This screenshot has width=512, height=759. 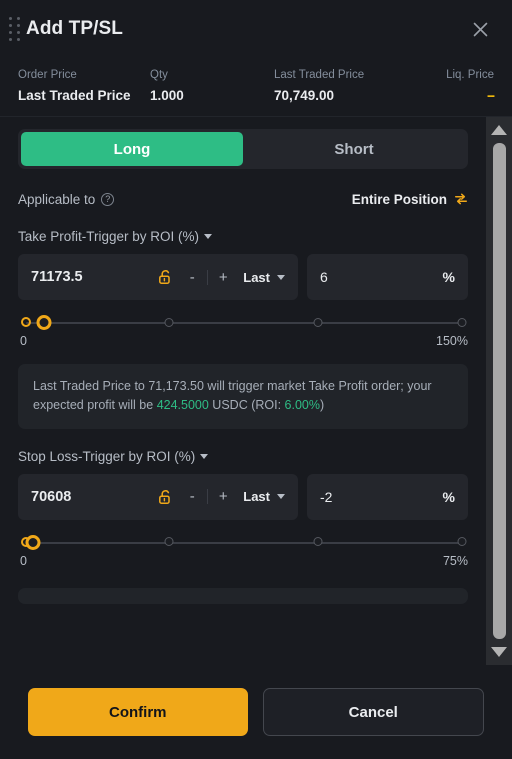 I want to click on scrollbar-thumb, so click(x=499, y=391).